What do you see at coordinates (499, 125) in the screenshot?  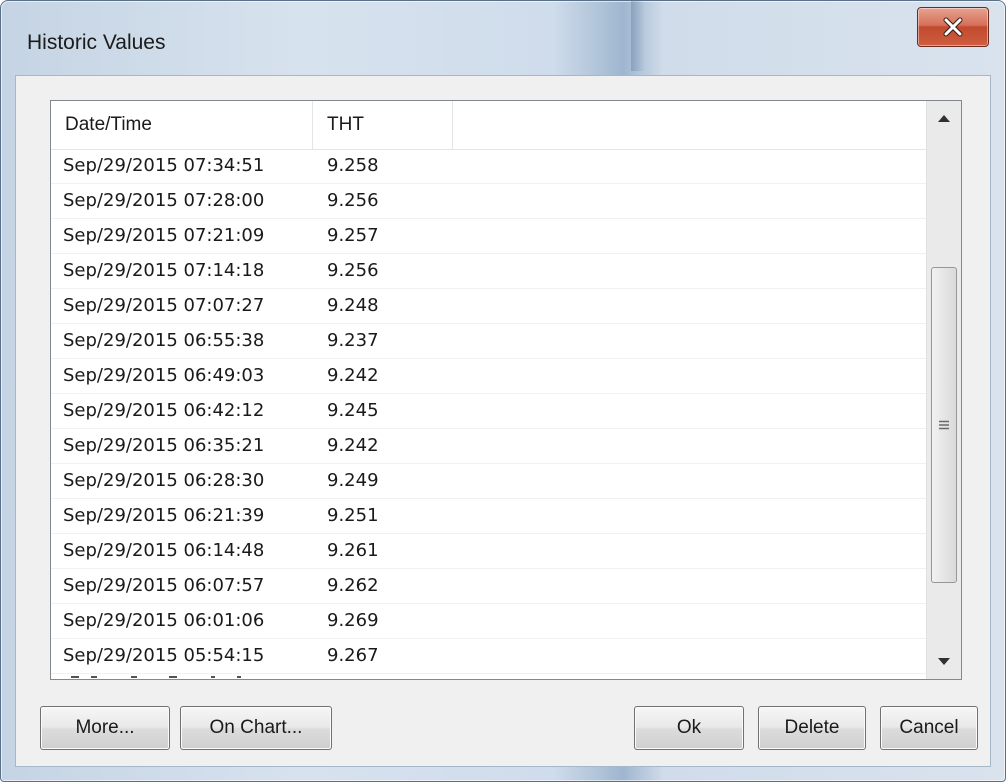 I see `list-header: Date/Time THT` at bounding box center [499, 125].